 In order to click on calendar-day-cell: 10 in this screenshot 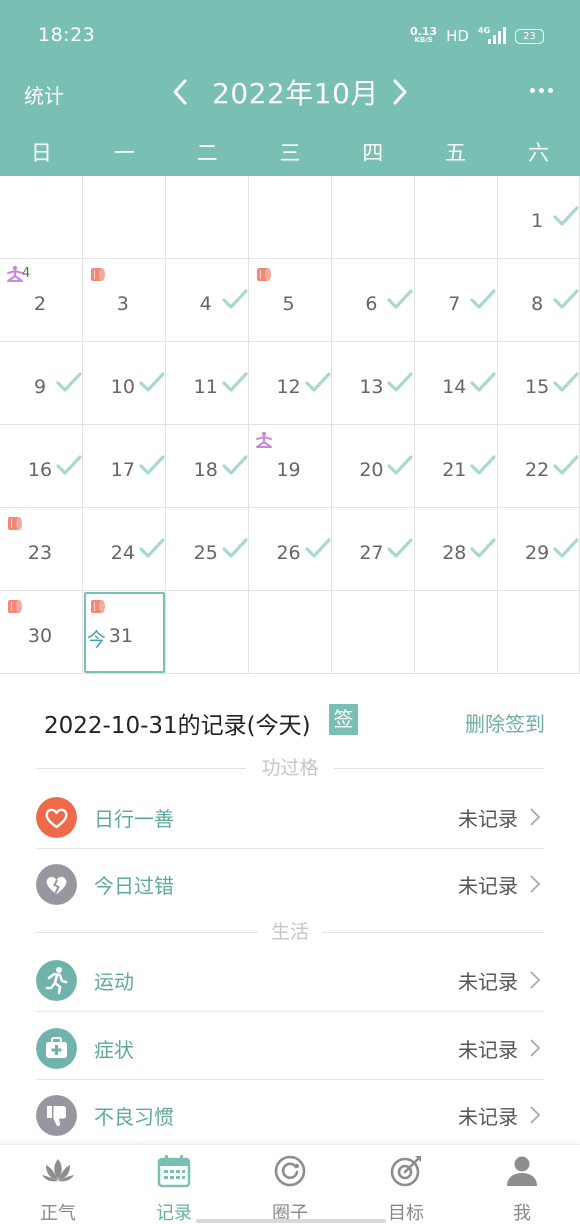, I will do `click(124, 383)`.